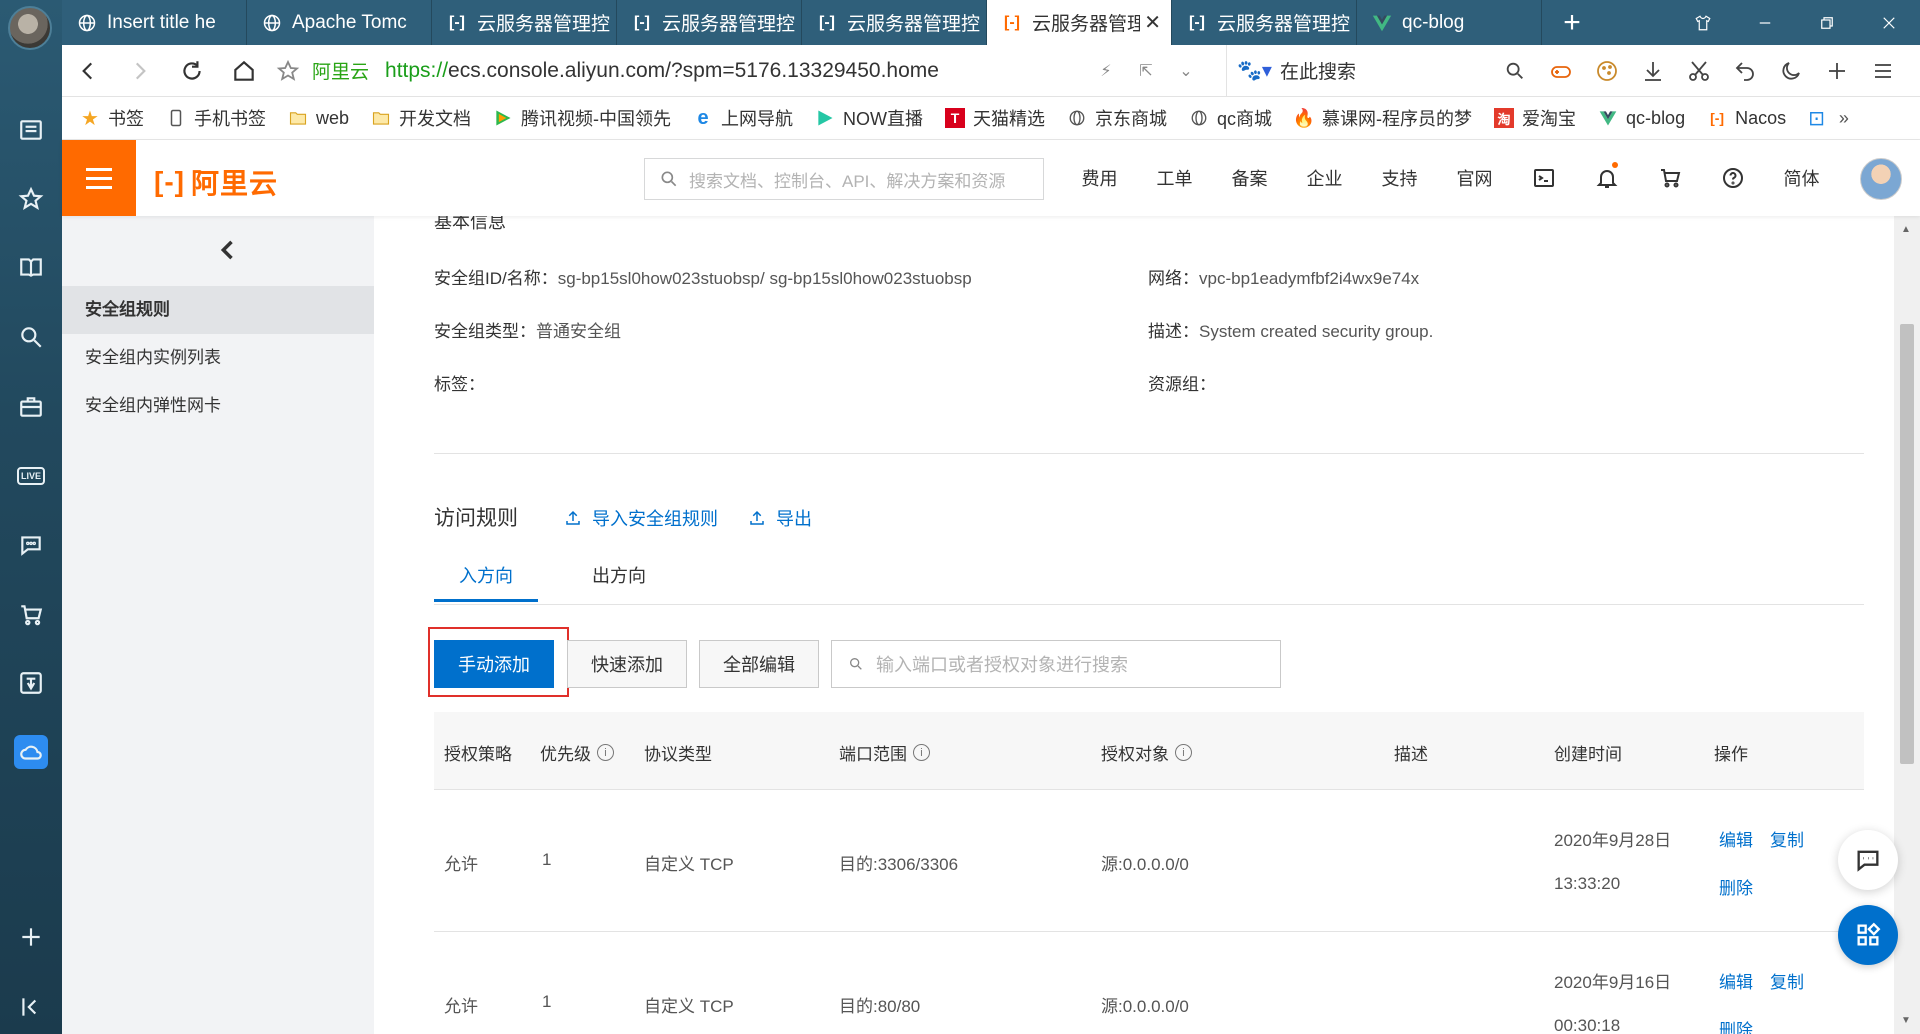 This screenshot has height=1034, width=1920. I want to click on more-bookmarks-icon: ⊡», so click(1828, 118).